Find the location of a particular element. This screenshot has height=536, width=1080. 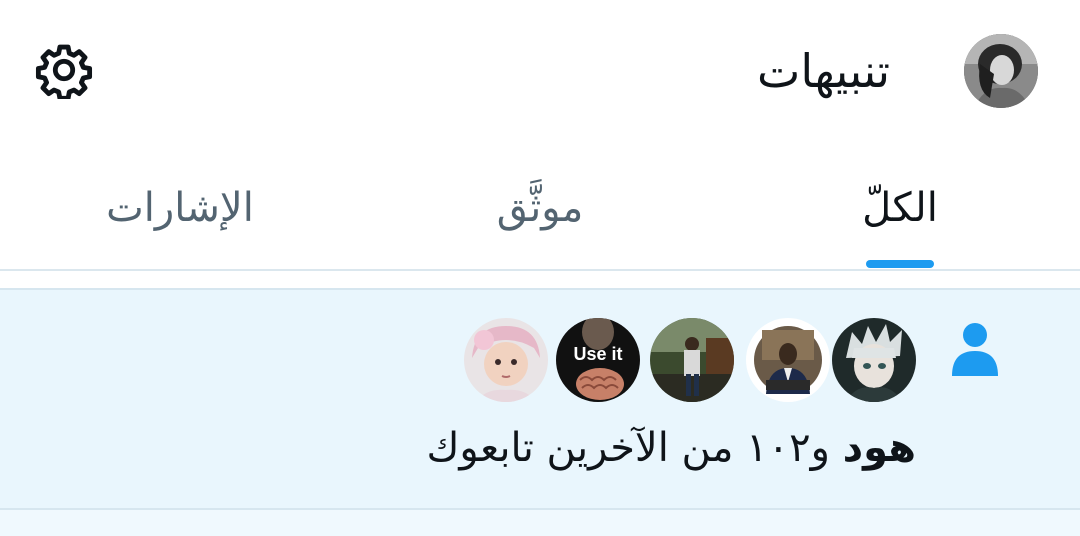

man-in-suit-avatar is located at coordinates (788, 360).